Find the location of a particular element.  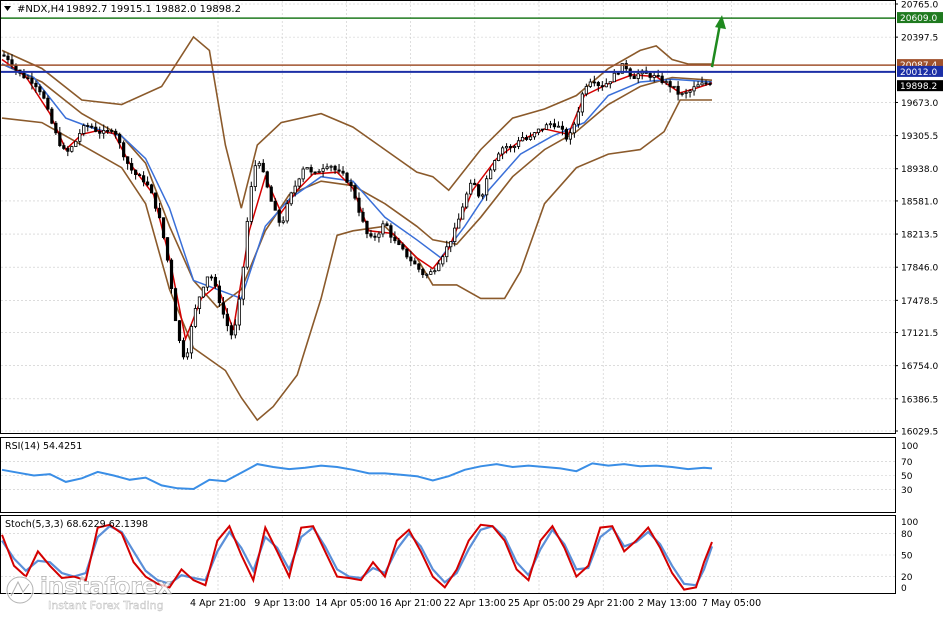

forecast-arrow-head-icon is located at coordinates (720, 22).